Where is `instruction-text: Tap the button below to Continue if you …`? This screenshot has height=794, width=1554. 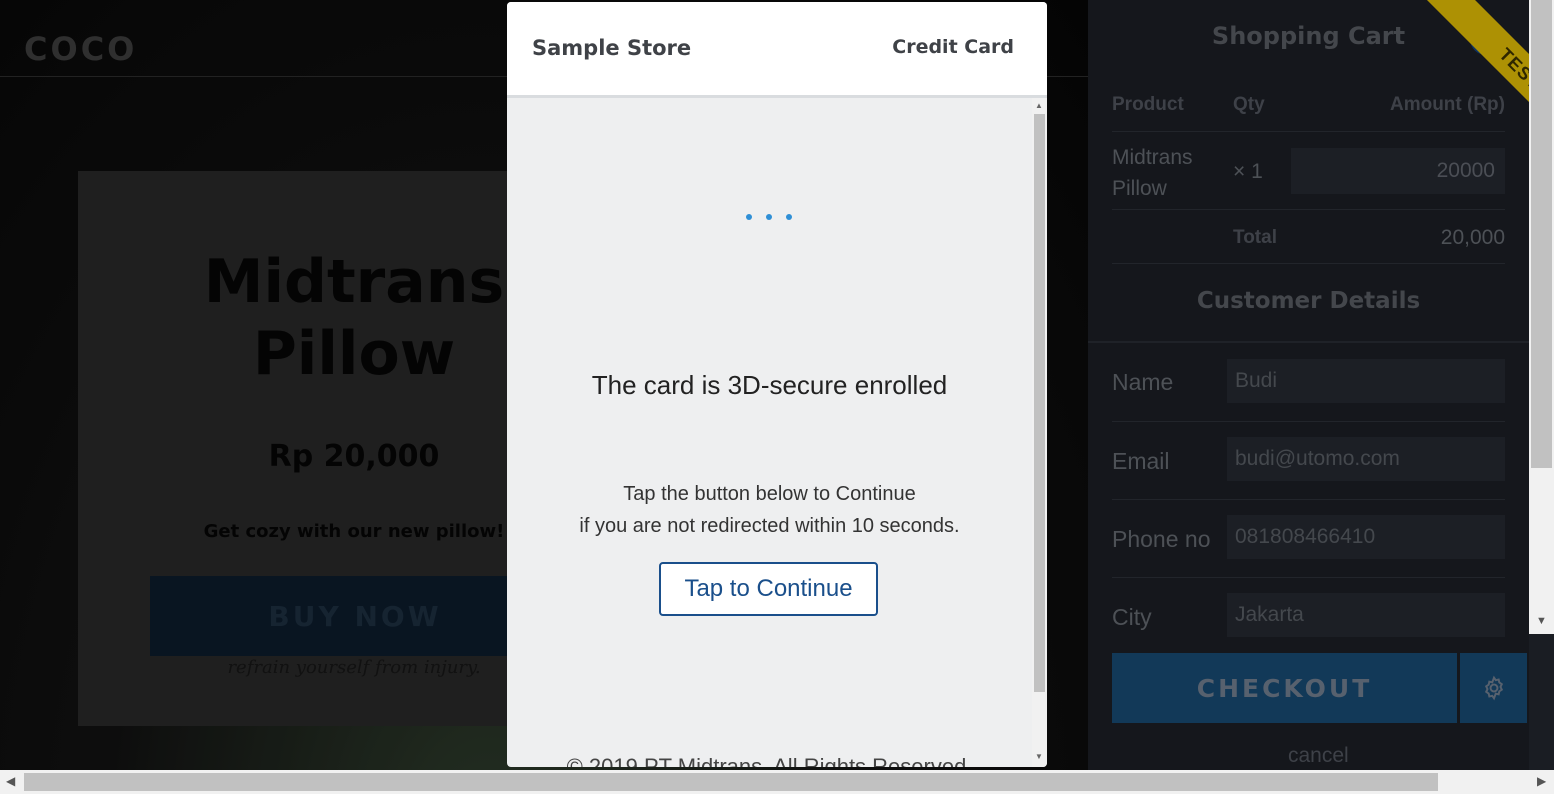 instruction-text: Tap the button below to Continue if you … is located at coordinates (769, 510).